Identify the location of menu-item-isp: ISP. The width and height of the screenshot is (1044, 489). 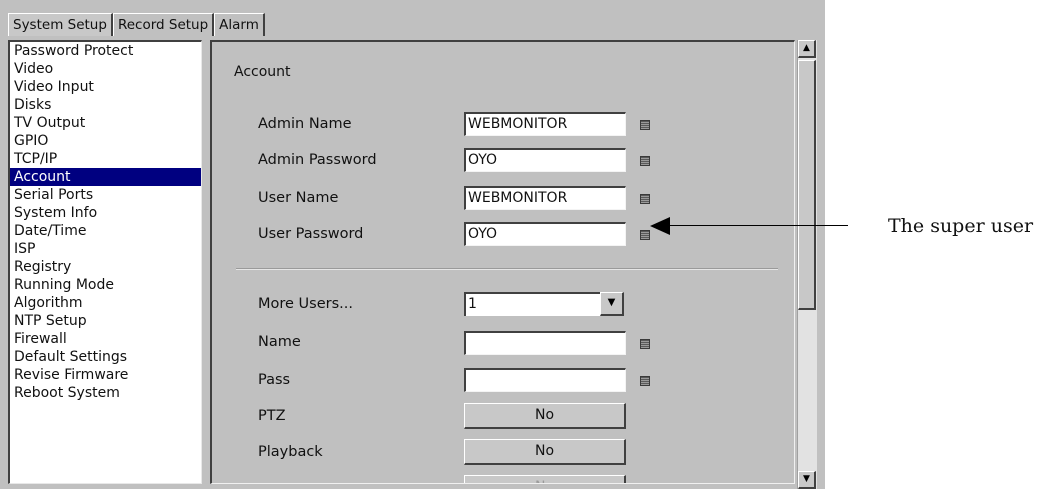
(105, 249).